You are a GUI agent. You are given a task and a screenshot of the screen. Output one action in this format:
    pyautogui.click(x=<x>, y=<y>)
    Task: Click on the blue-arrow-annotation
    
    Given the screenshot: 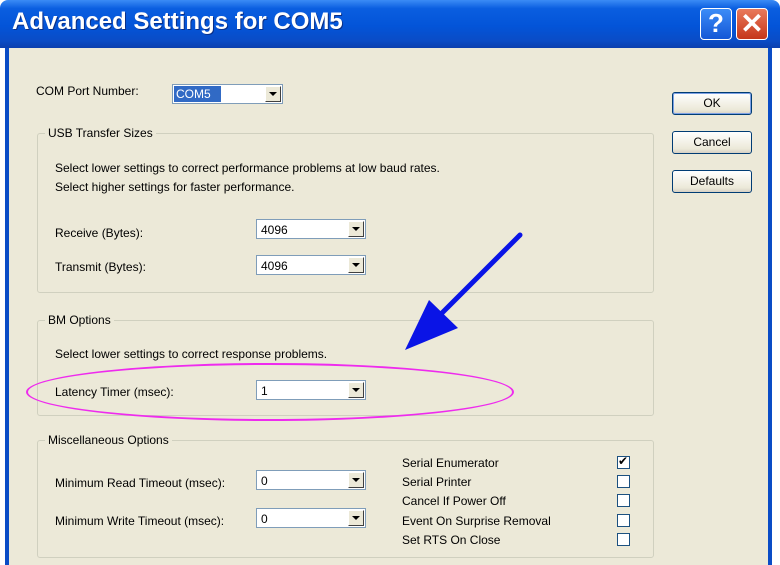 What is the action you would take?
    pyautogui.click(x=464, y=291)
    